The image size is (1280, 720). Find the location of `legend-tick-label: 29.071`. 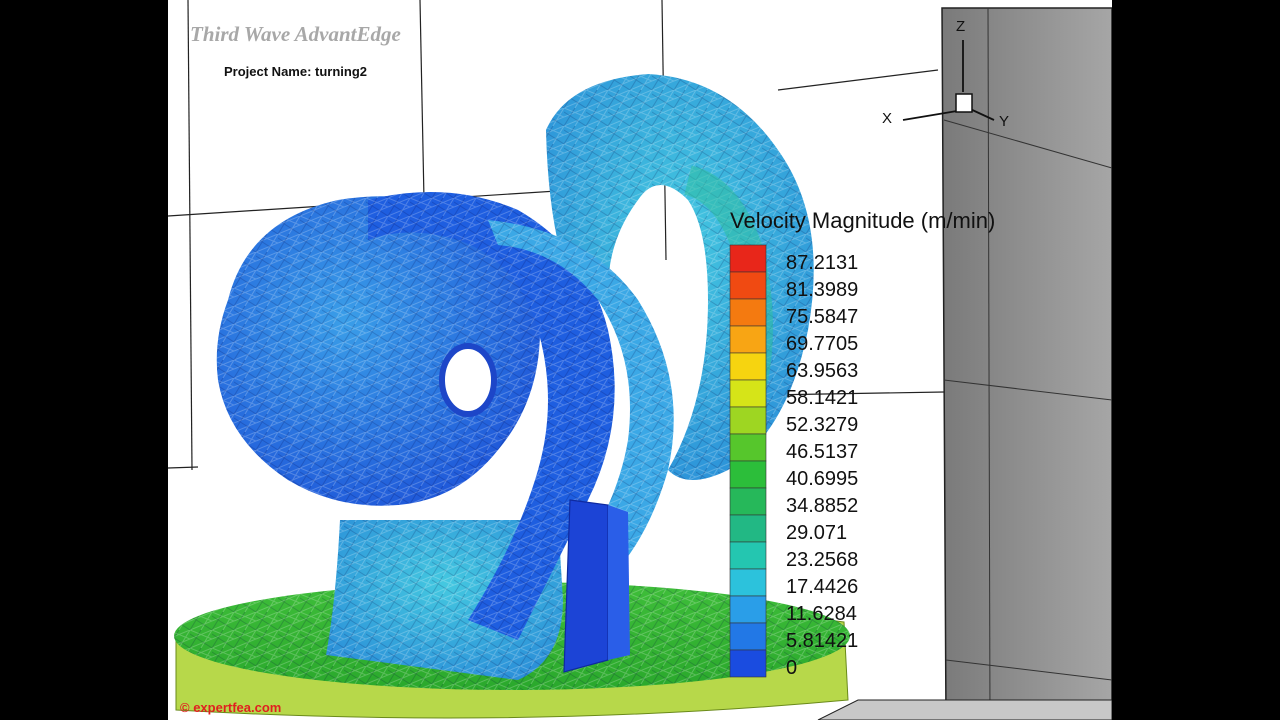

legend-tick-label: 29.071 is located at coordinates (817, 533).